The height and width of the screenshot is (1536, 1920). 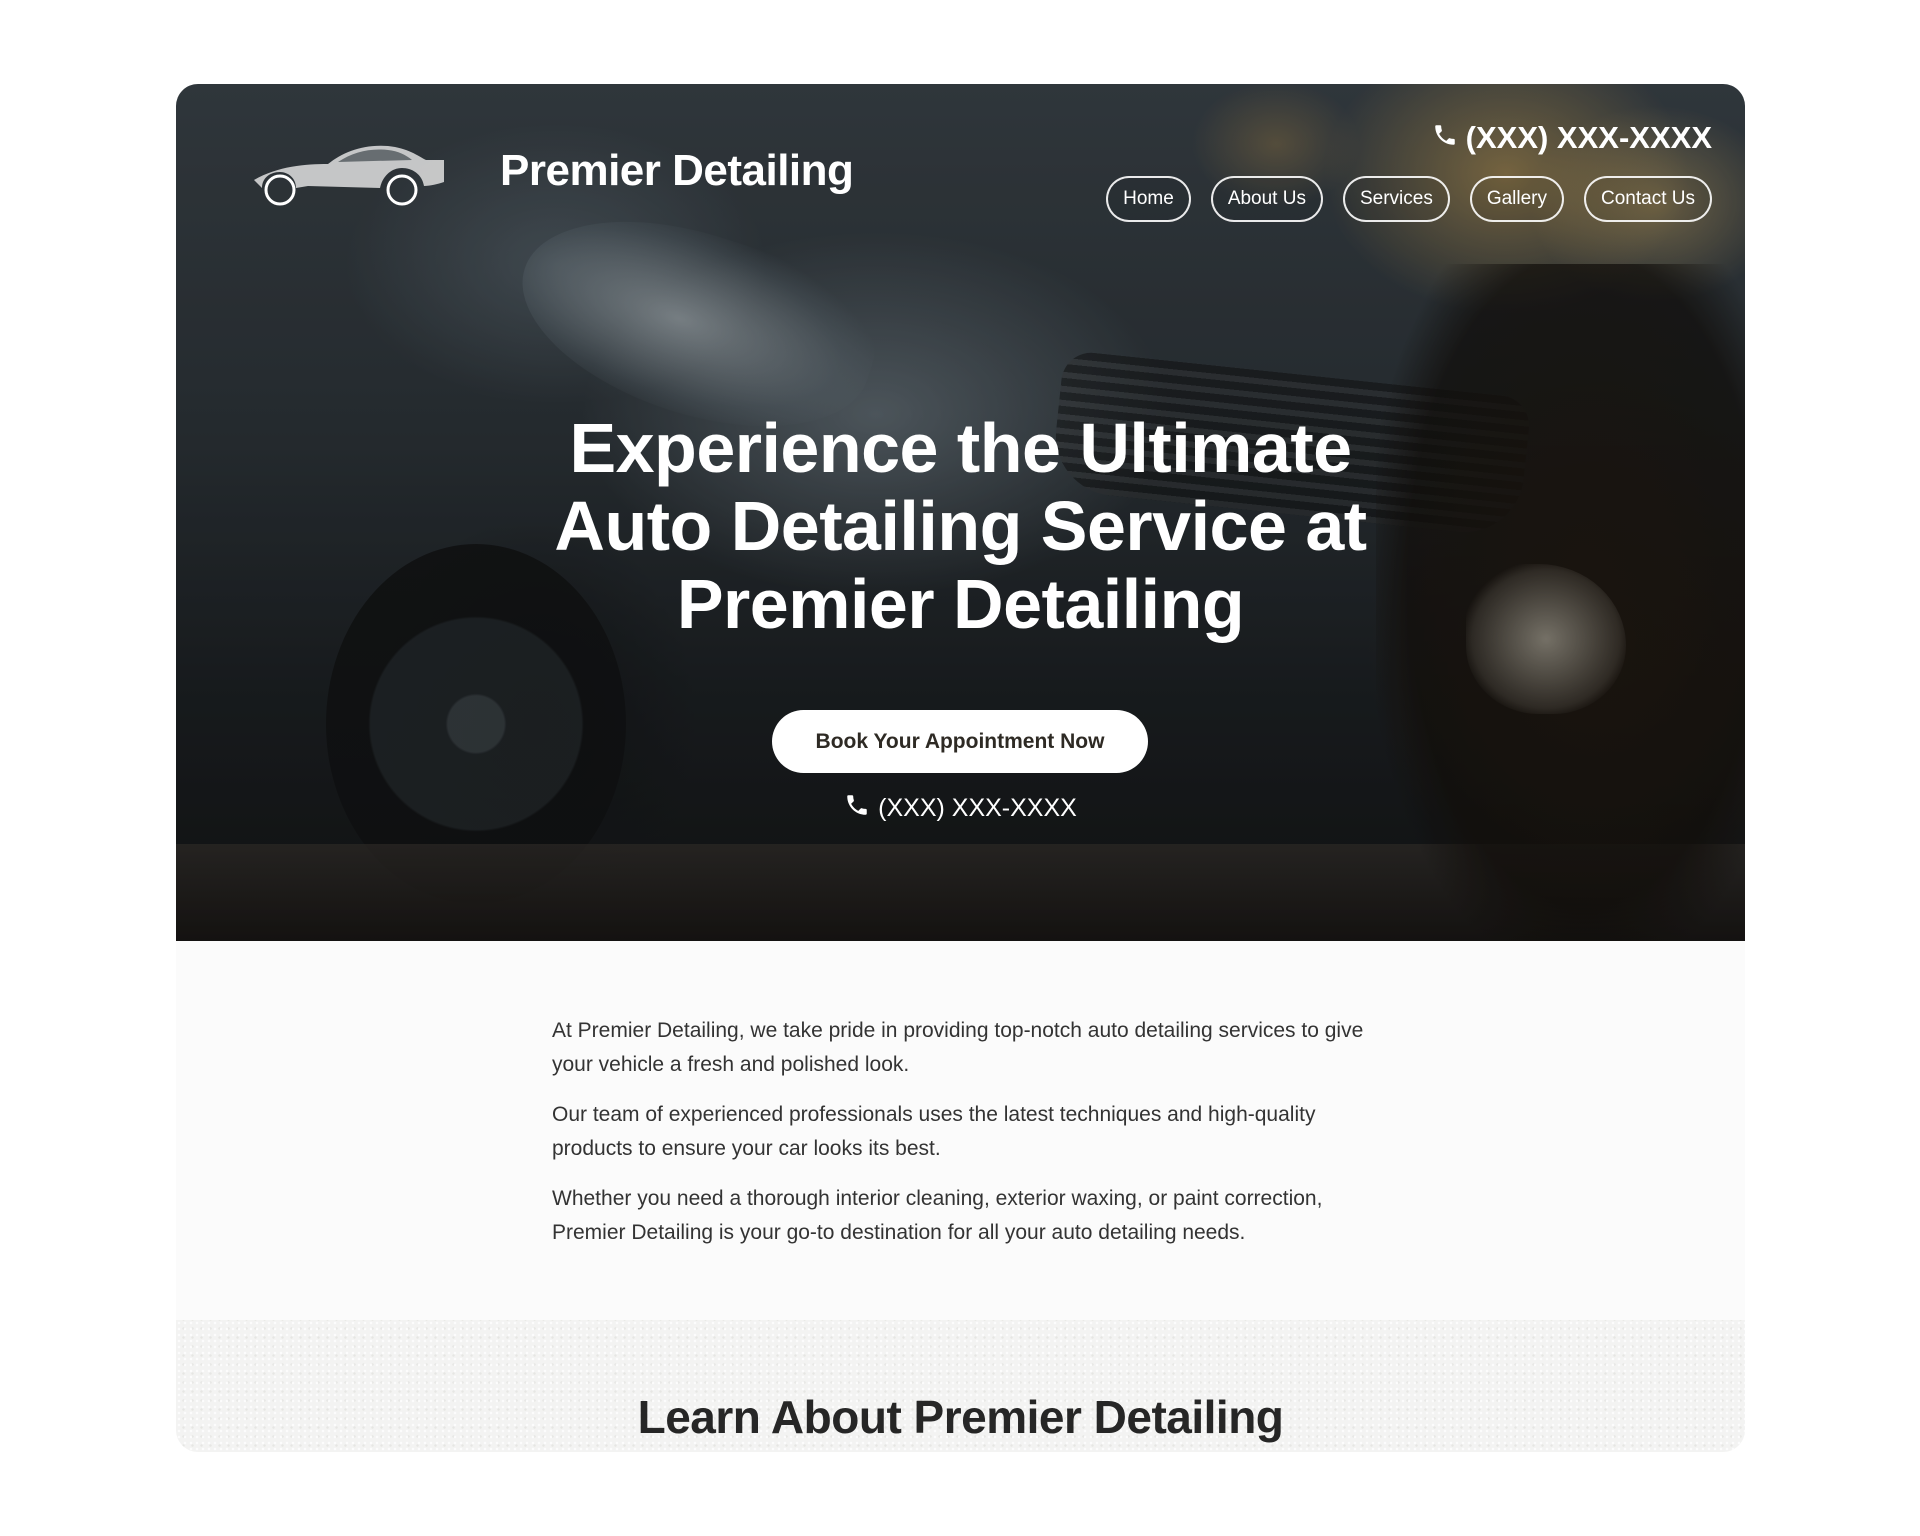 I want to click on header-phone: (XXX) XXX-XXXX, so click(x=1572, y=138).